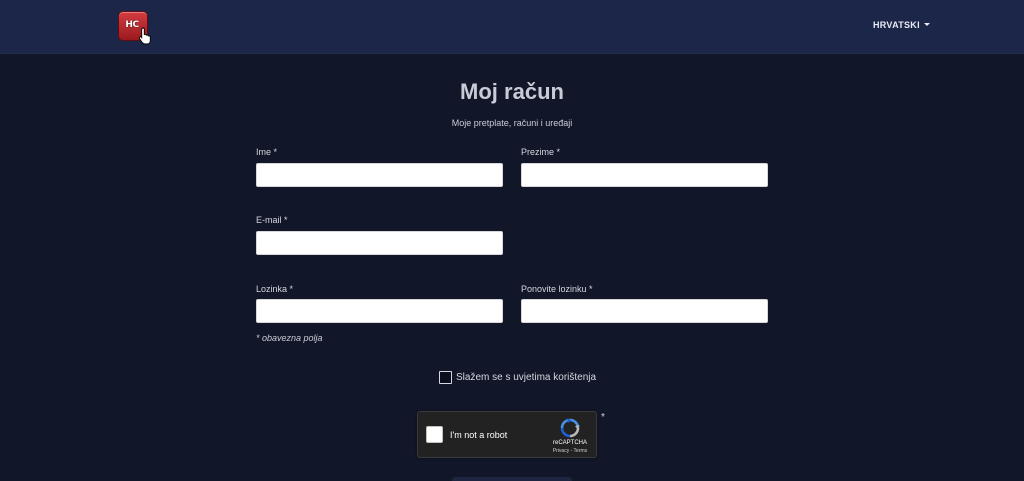 The height and width of the screenshot is (481, 1024). Describe the element at coordinates (526, 377) in the screenshot. I see `terms-label: Slažem se s uvjetima korištenja` at that location.